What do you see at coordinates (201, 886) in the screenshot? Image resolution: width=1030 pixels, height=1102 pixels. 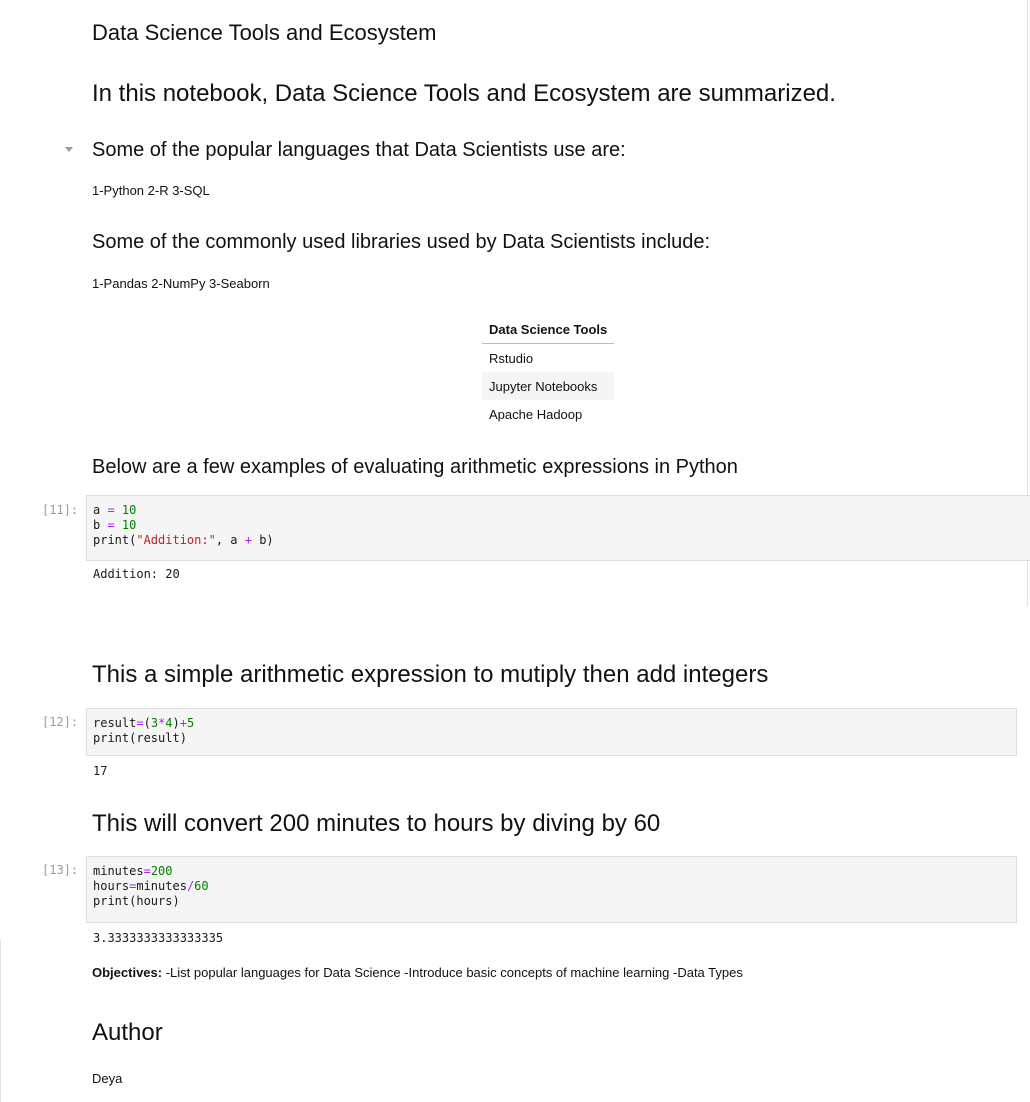 I see `code-token-number: 60` at bounding box center [201, 886].